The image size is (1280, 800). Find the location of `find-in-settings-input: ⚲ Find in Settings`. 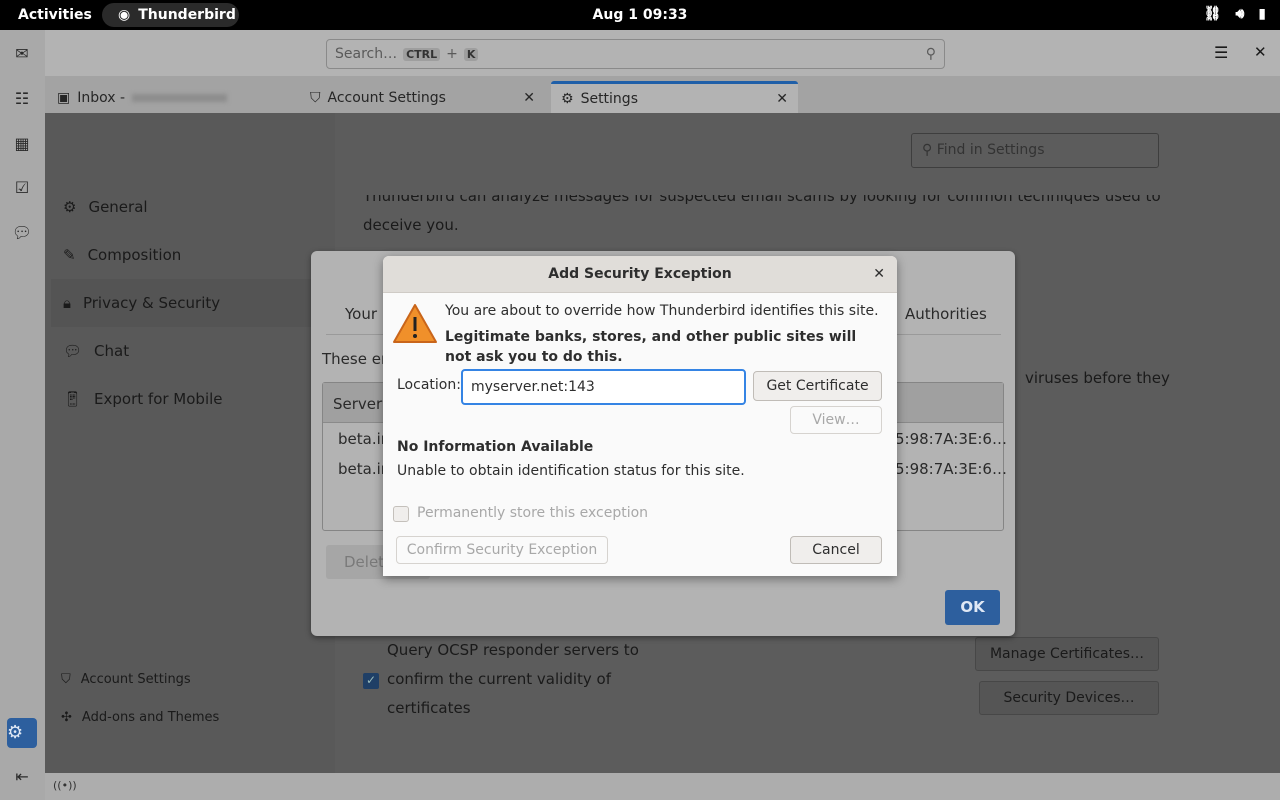

find-in-settings-input: ⚲ Find in Settings is located at coordinates (1035, 150).